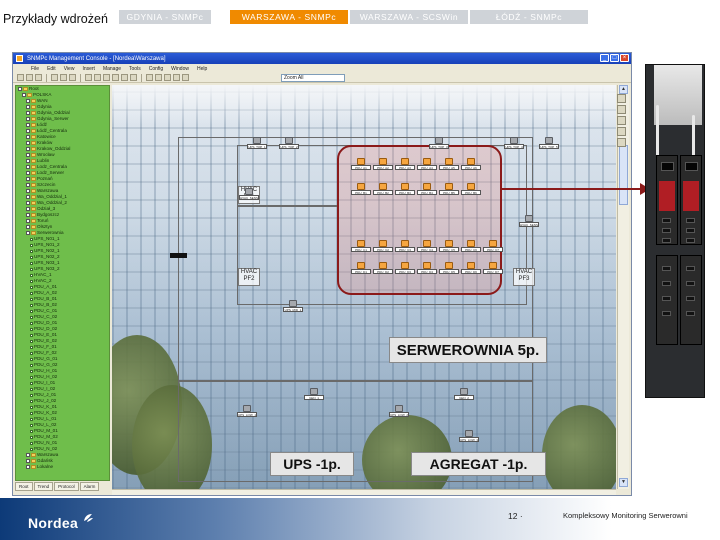 The width and height of the screenshot is (720, 540). I want to click on scroll-up-icon: ▲, so click(623, 89).